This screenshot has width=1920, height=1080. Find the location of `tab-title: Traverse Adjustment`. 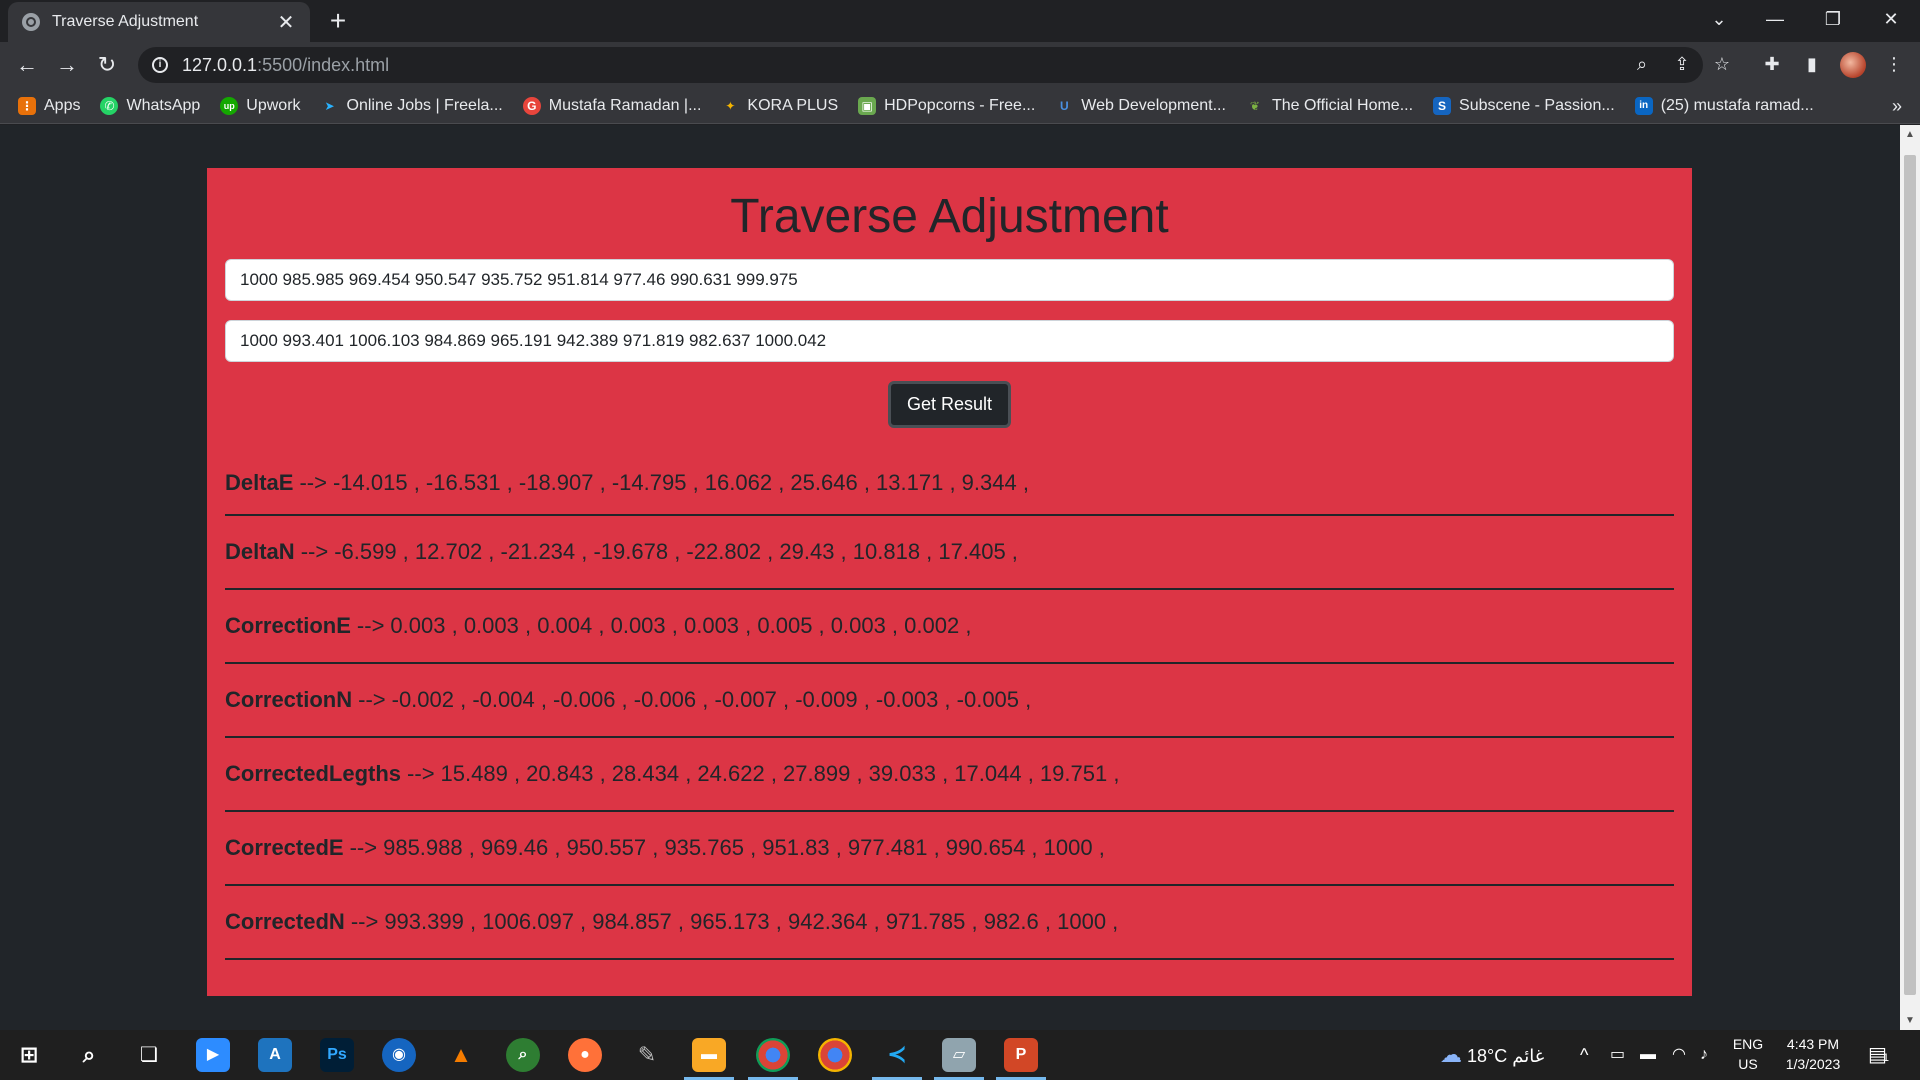

tab-title: Traverse Adjustment is located at coordinates (125, 21).